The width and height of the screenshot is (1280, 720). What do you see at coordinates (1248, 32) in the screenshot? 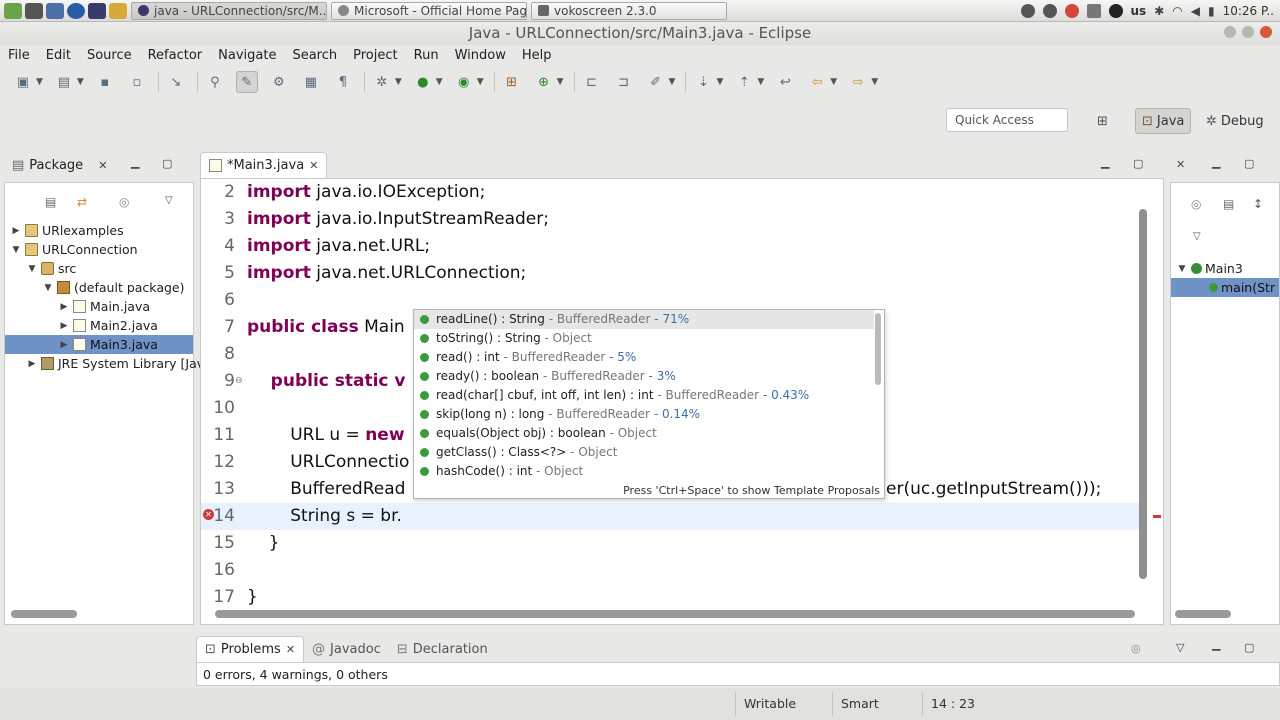
I see `maximize-window-icon` at bounding box center [1248, 32].